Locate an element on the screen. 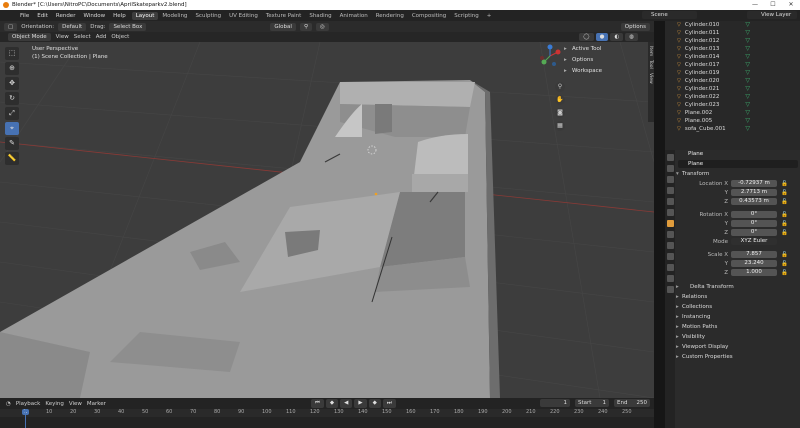 Image resolution: width=800 pixels, height=428 pixels. tab-compositing: Compositing is located at coordinates (429, 16).